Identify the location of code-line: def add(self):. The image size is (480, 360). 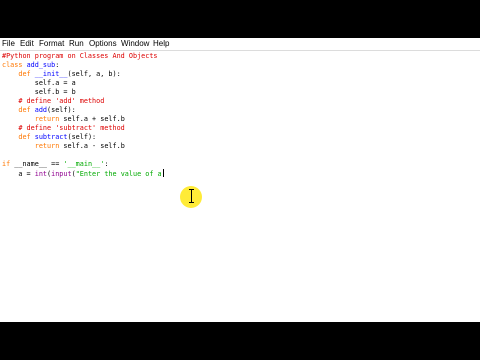
(39, 110).